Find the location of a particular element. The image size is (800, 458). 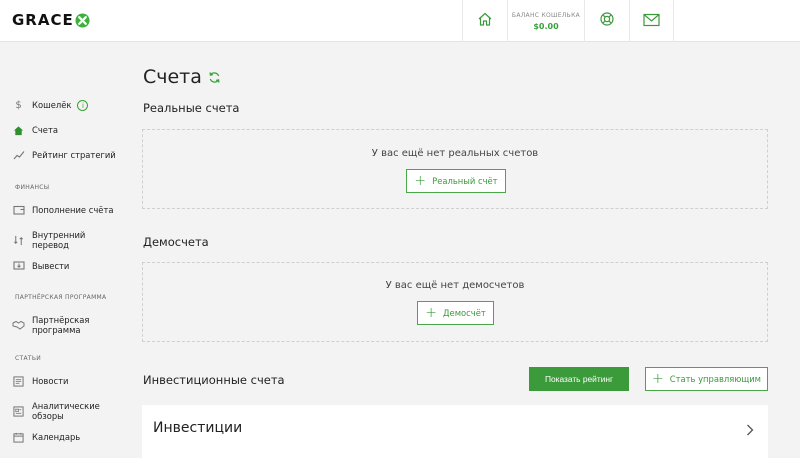

balance-label: БАЛАНС КОШЕЛЬКА is located at coordinates (546, 15).